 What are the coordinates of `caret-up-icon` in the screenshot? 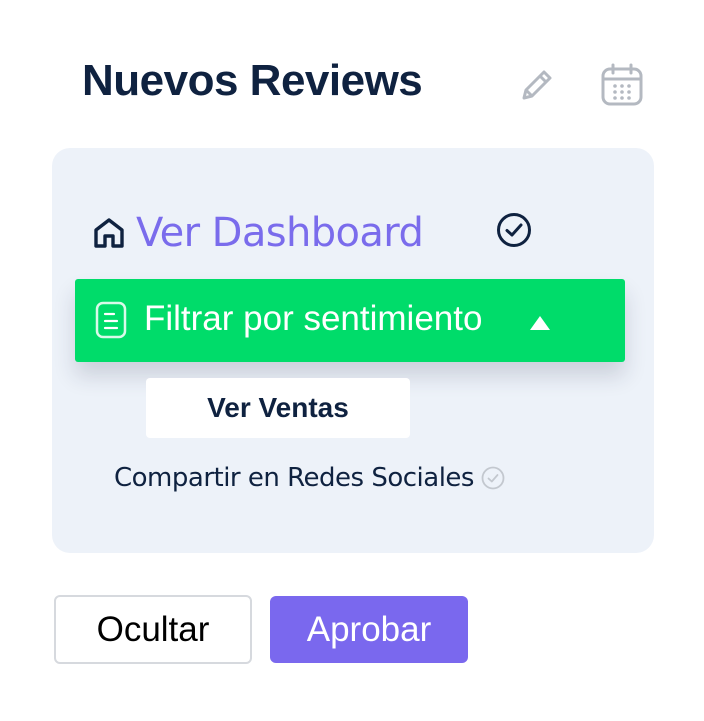 It's located at (540, 323).